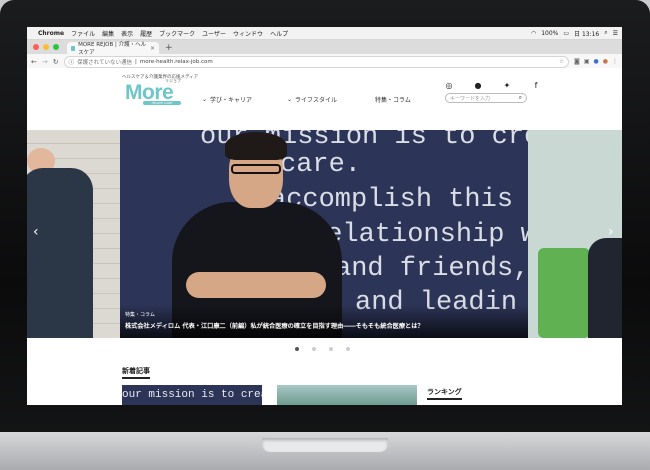 The width and height of the screenshot is (650, 470). What do you see at coordinates (561, 62) in the screenshot?
I see `bookmark-star-icon: ☆` at bounding box center [561, 62].